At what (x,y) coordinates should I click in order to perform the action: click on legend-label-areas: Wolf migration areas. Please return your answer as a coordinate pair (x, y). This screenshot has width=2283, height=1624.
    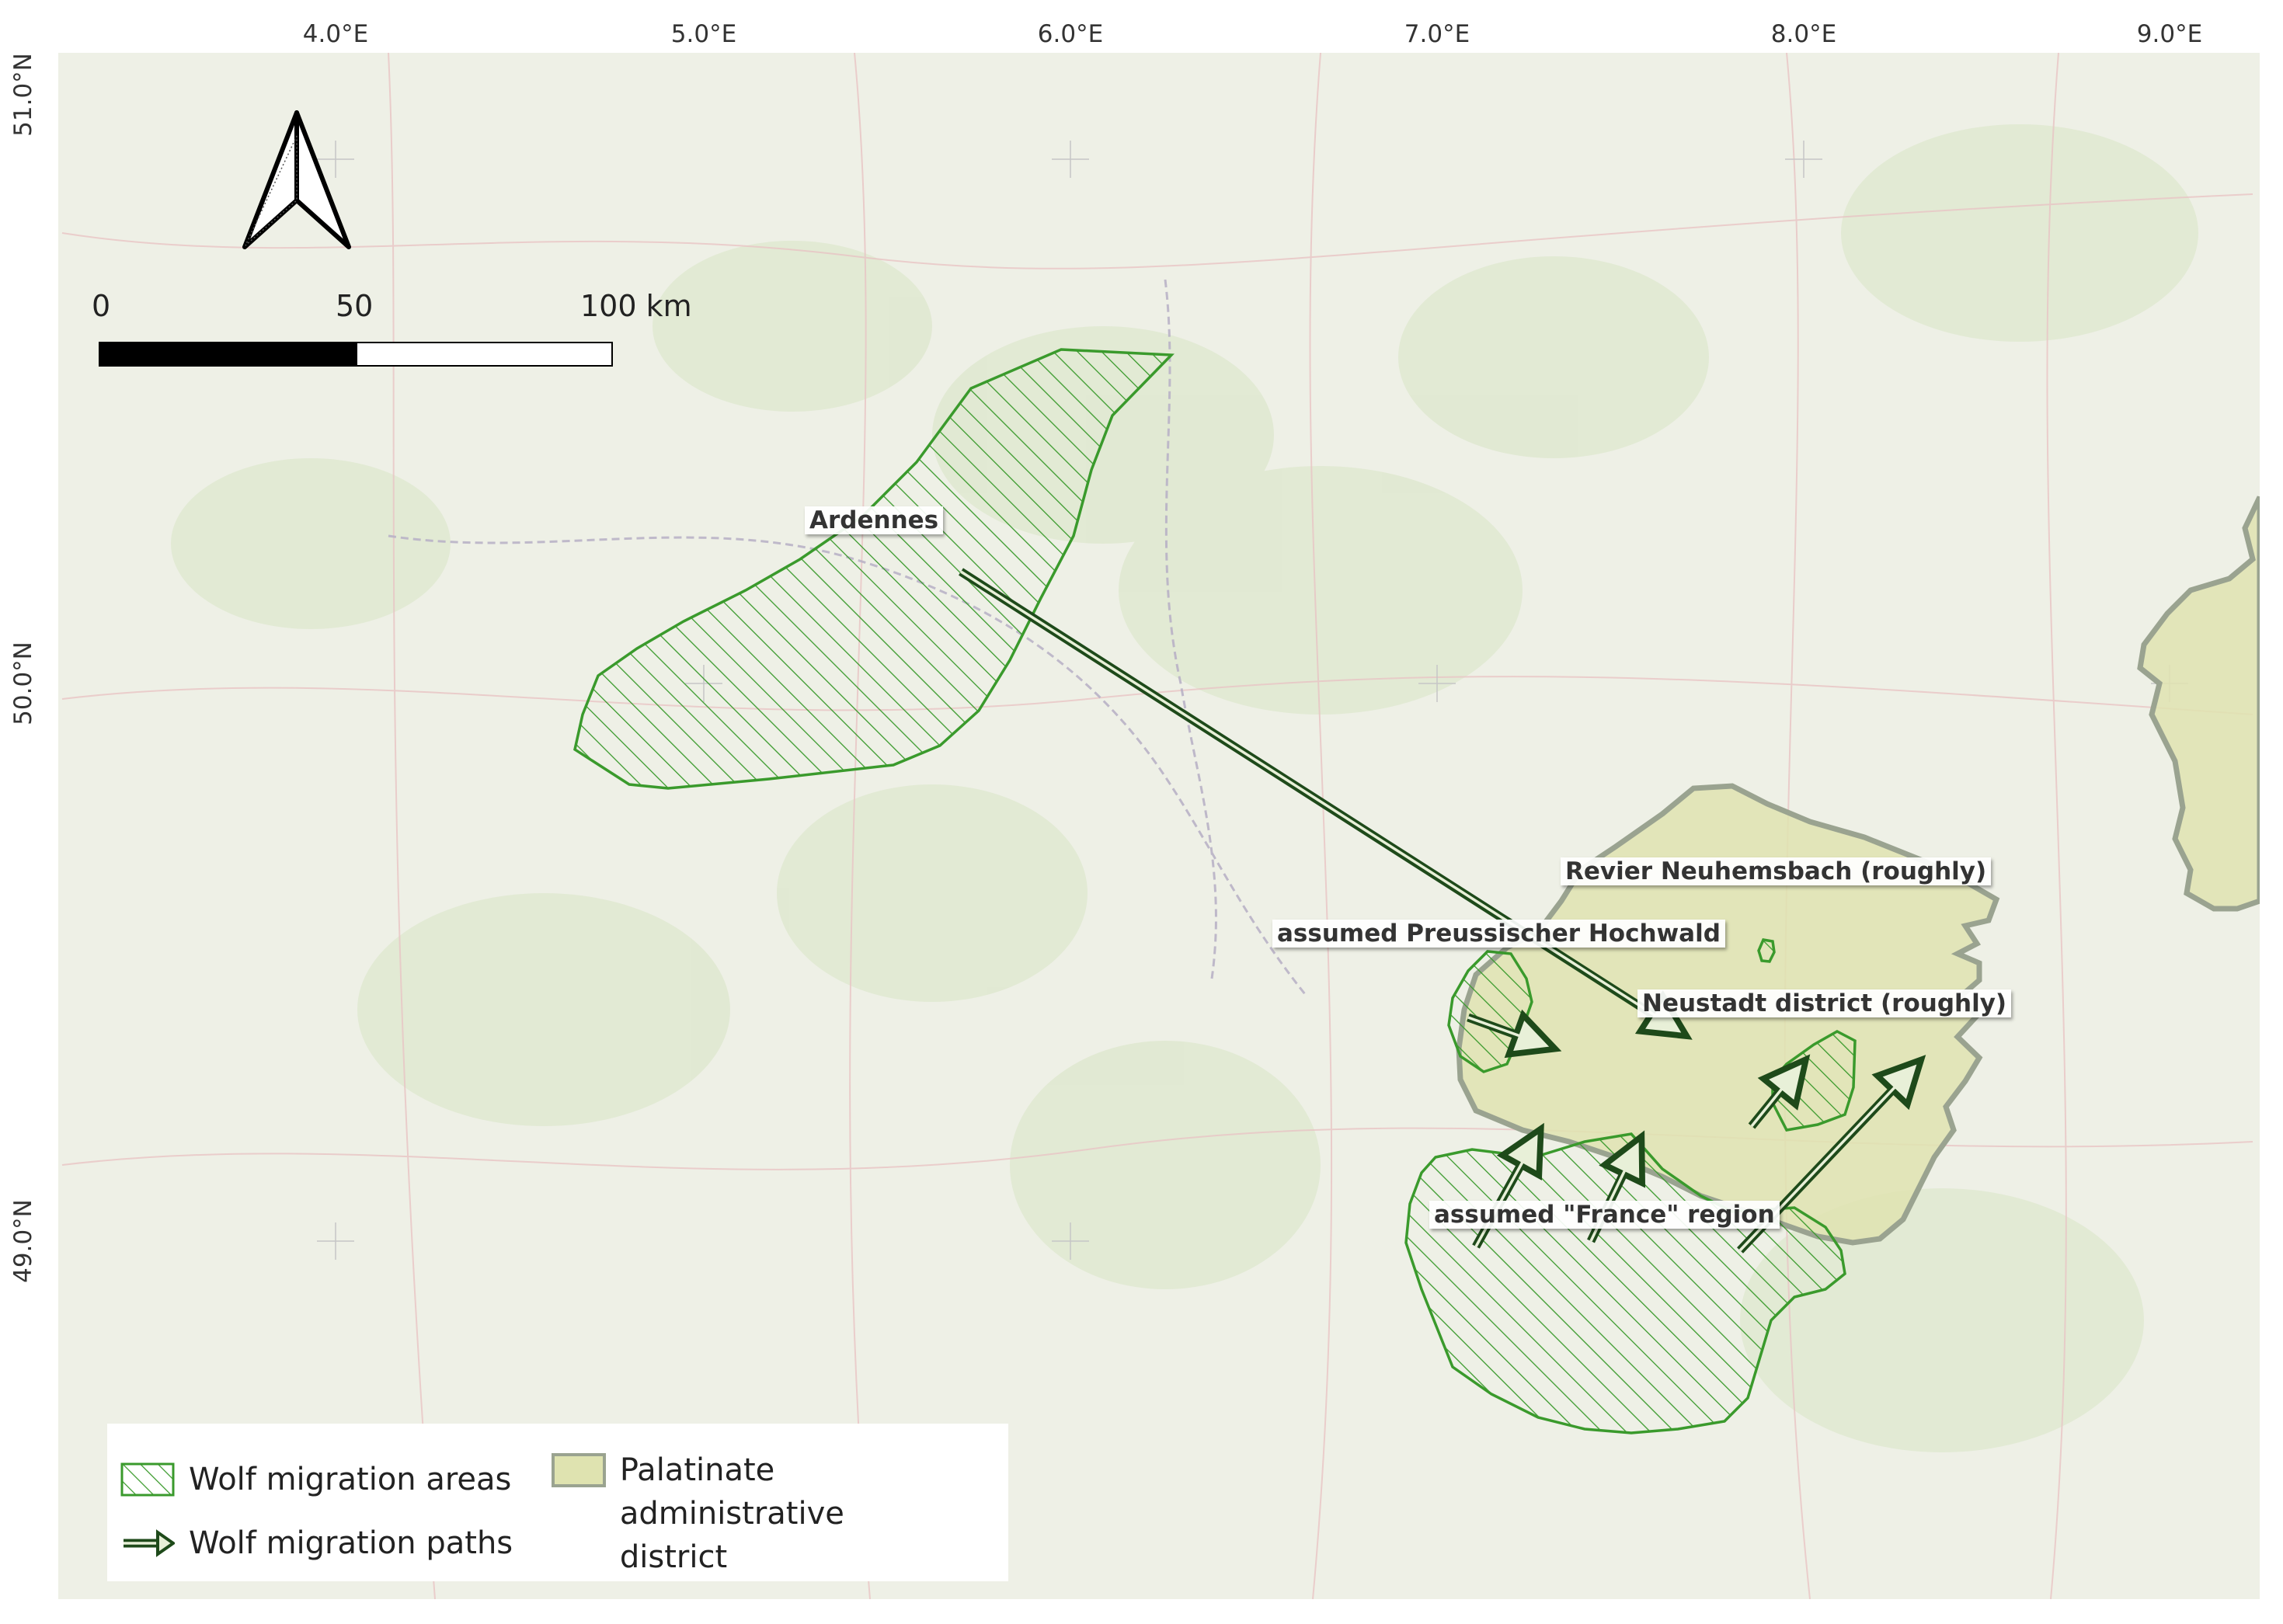
    Looking at the image, I should click on (350, 1479).